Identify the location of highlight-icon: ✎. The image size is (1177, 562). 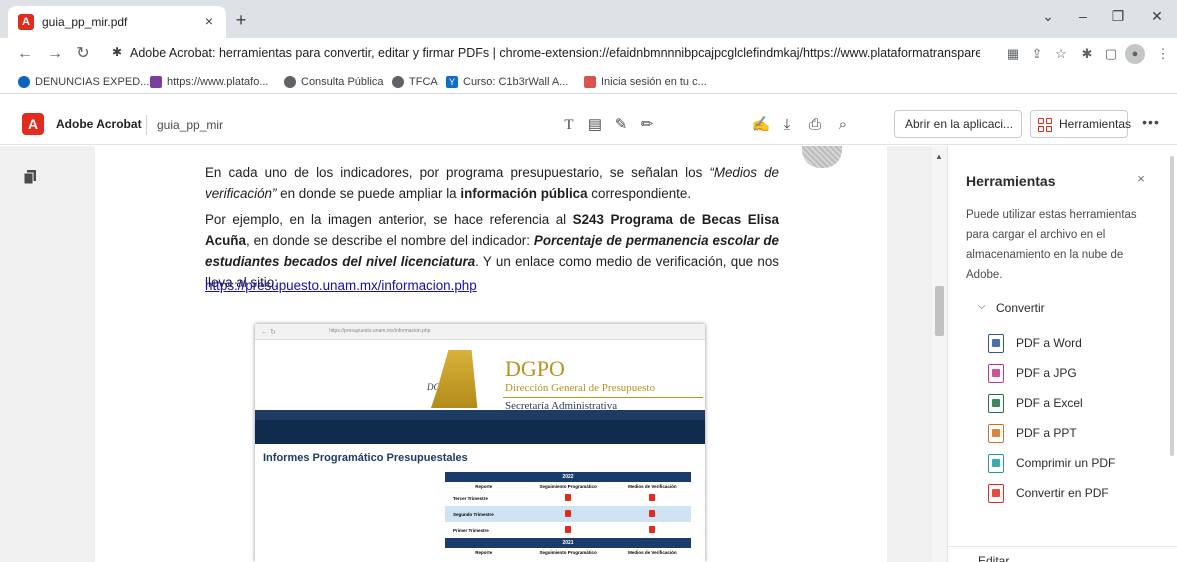
(621, 125).